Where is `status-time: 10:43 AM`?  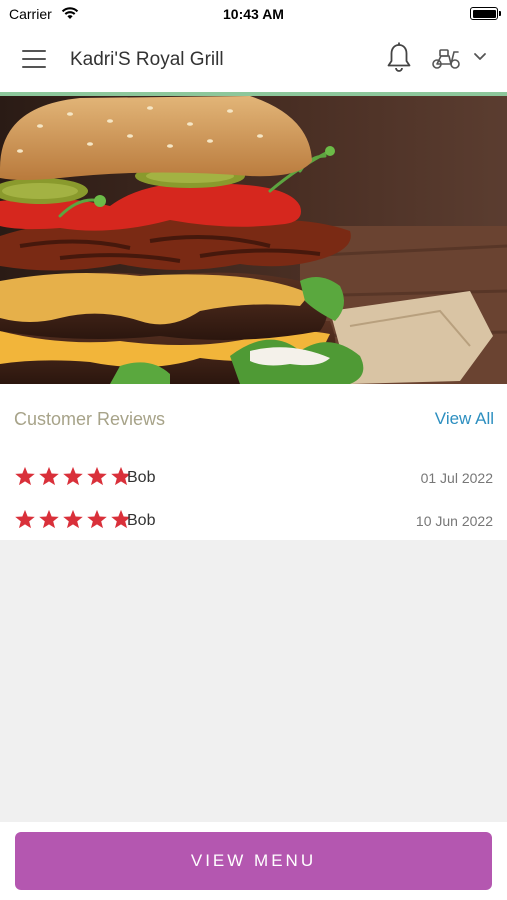
status-time: 10:43 AM is located at coordinates (253, 14).